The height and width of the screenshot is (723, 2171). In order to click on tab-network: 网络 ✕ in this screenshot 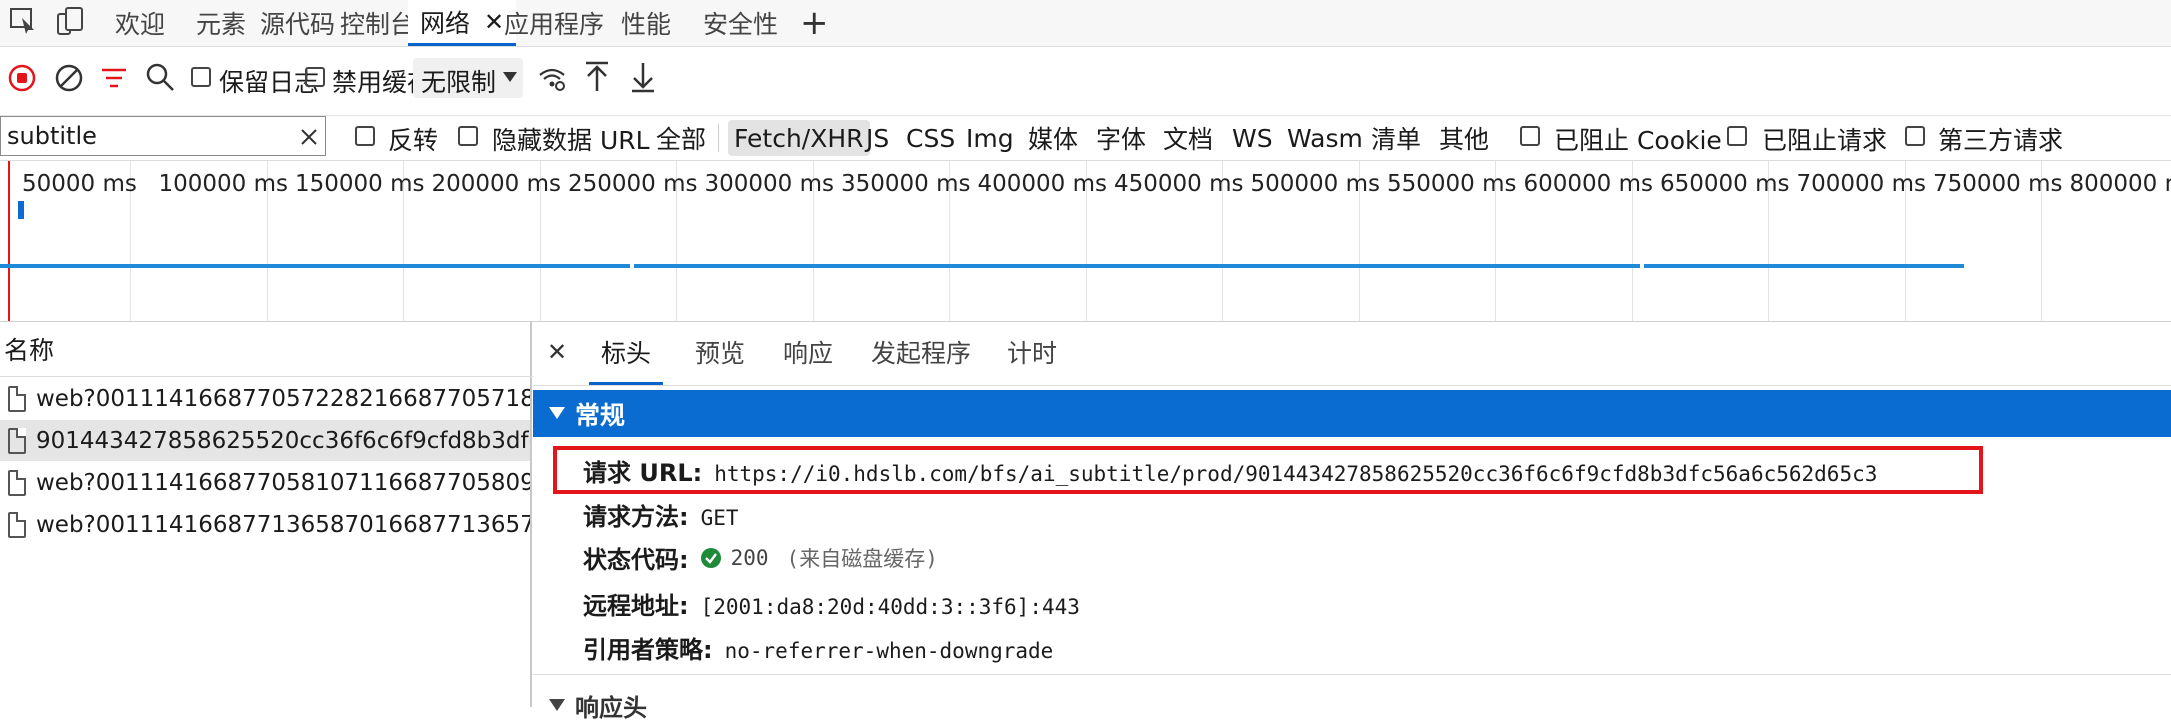, I will do `click(462, 23)`.